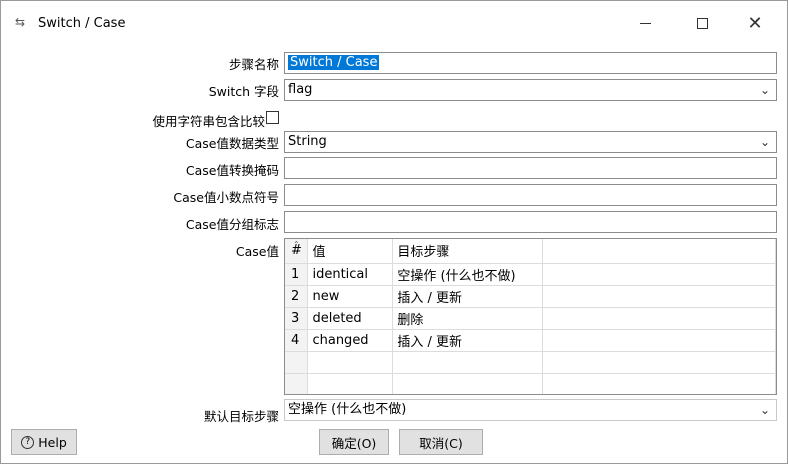 Image resolution: width=788 pixels, height=464 pixels. I want to click on row-value: changed, so click(350, 340).